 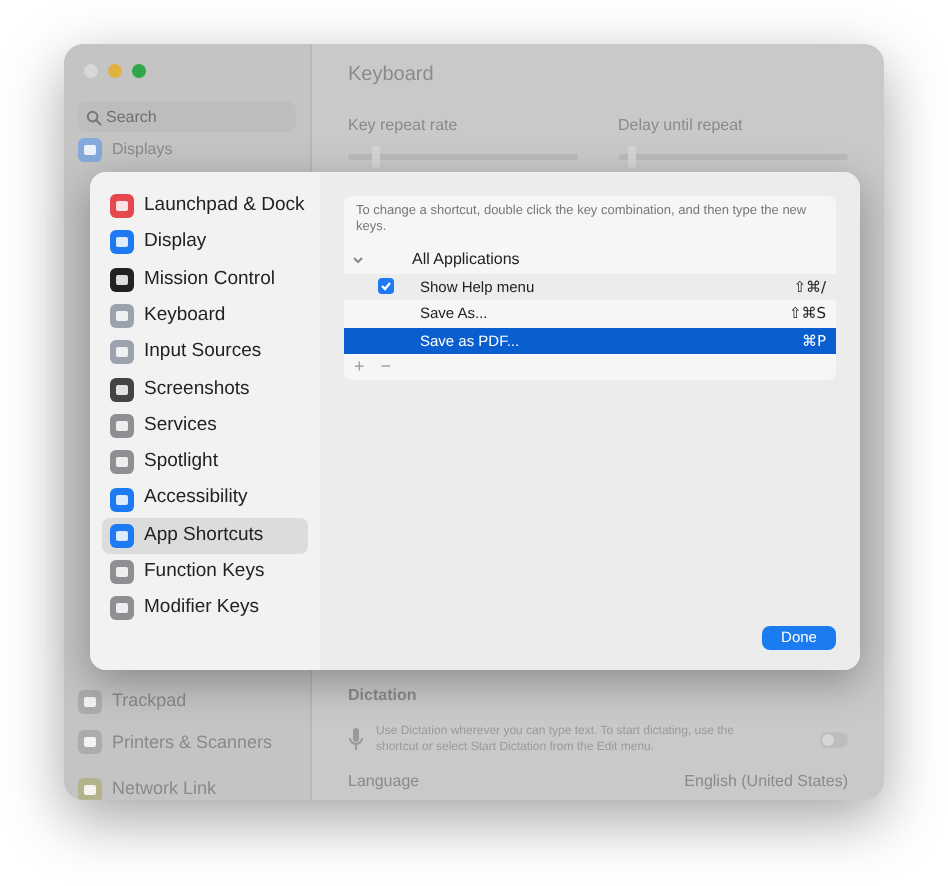 I want to click on sidebar-item: App Shortcuts, so click(x=205, y=535).